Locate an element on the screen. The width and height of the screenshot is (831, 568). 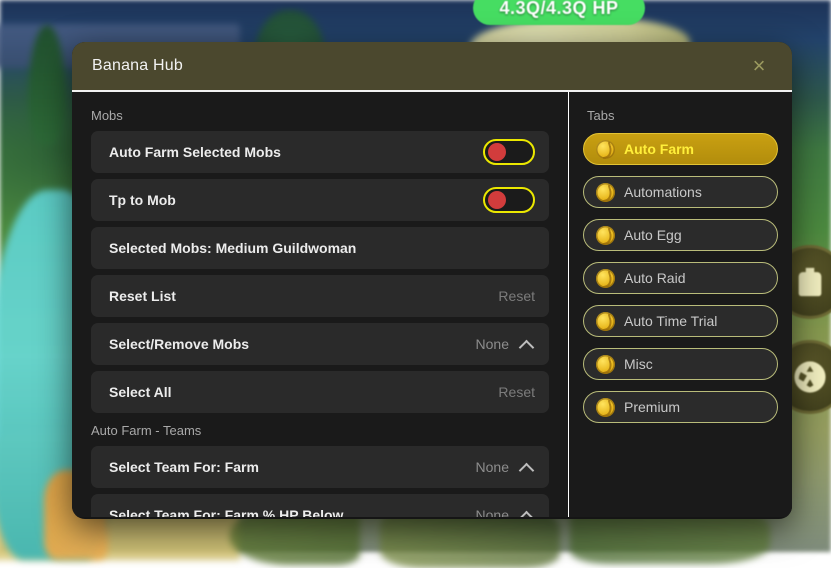
row-select-all: Select All Reset is located at coordinates (320, 392).